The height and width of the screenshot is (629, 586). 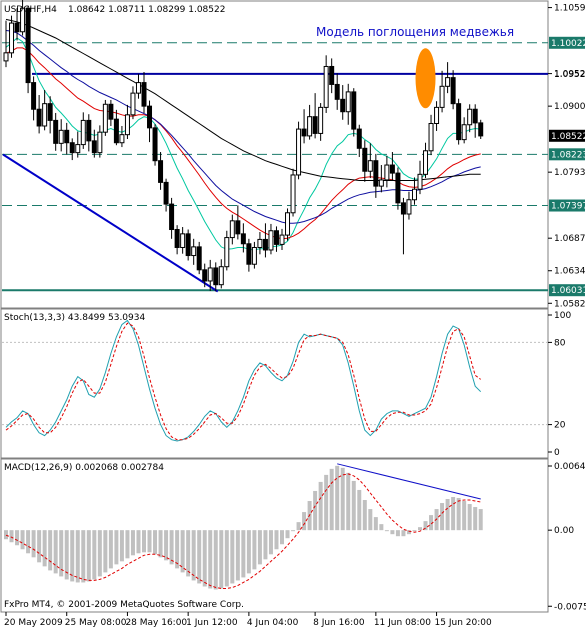 What do you see at coordinates (273, 623) in the screenshot?
I see `time-tick-label: 4 Jun 04:00` at bounding box center [273, 623].